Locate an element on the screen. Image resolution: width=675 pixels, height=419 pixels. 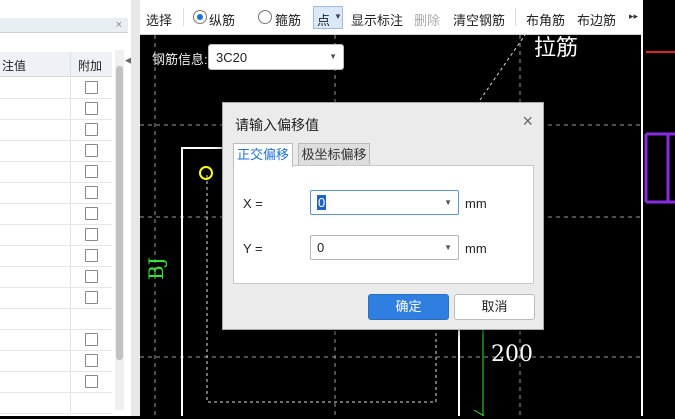
right-strip-drawing is located at coordinates (658, 208).